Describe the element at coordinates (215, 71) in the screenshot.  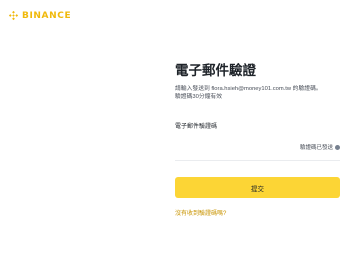
I see `page-title: 電子郵件驗證` at that location.